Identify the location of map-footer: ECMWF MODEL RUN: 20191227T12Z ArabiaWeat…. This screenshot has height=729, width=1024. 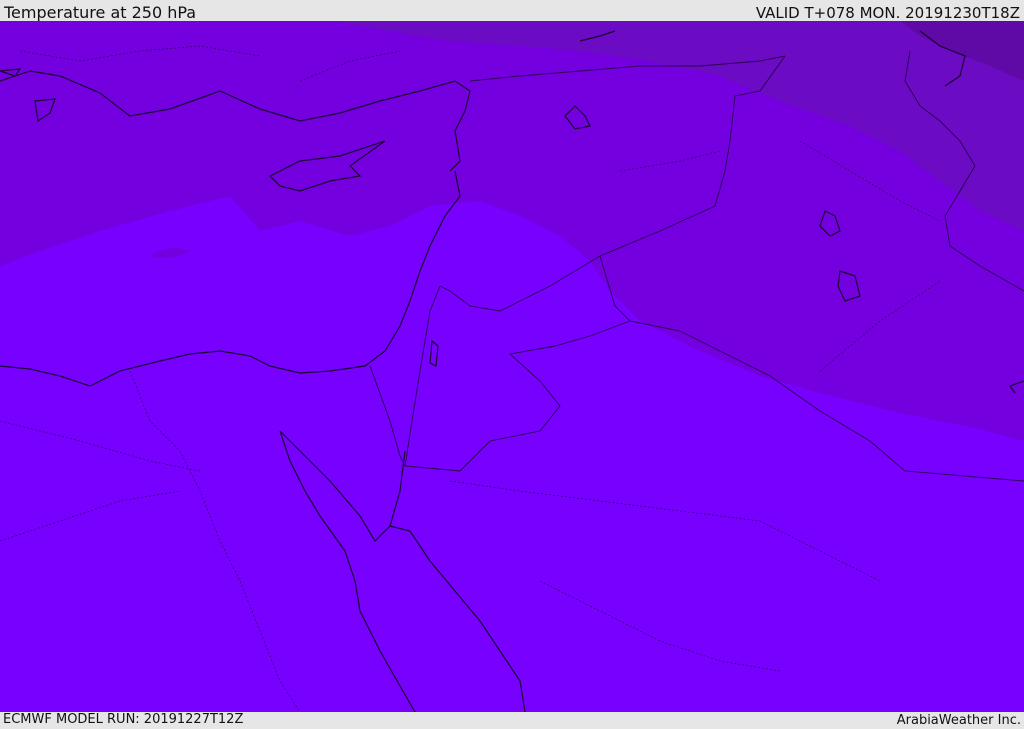
(512, 720).